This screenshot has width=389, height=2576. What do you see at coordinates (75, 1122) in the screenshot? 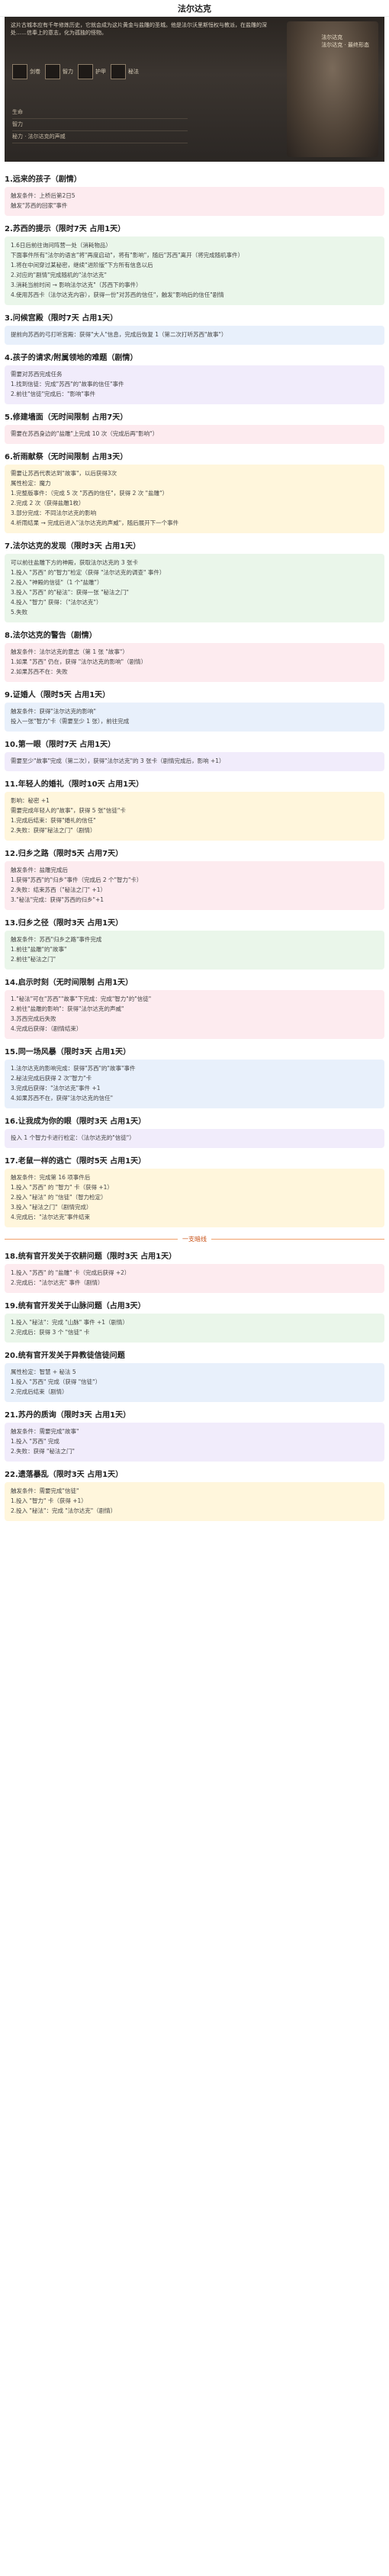
I see `section-title: 16.让我成为你的眼（限时3天 占用1天）` at bounding box center [75, 1122].